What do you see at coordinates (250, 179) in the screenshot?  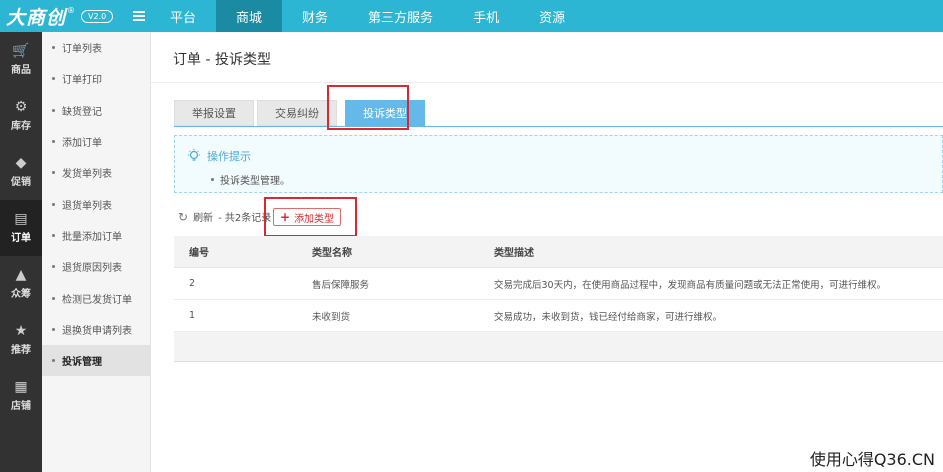 I see `tip-item: 投诉类型管理。` at bounding box center [250, 179].